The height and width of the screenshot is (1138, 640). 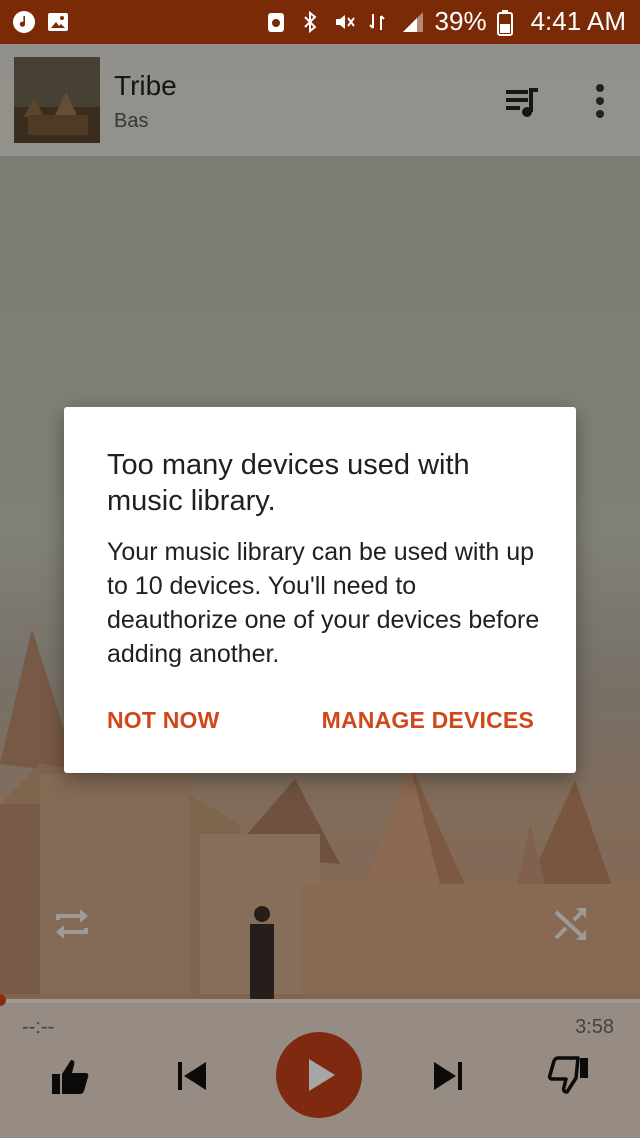 What do you see at coordinates (413, 22) in the screenshot?
I see `signal-icon` at bounding box center [413, 22].